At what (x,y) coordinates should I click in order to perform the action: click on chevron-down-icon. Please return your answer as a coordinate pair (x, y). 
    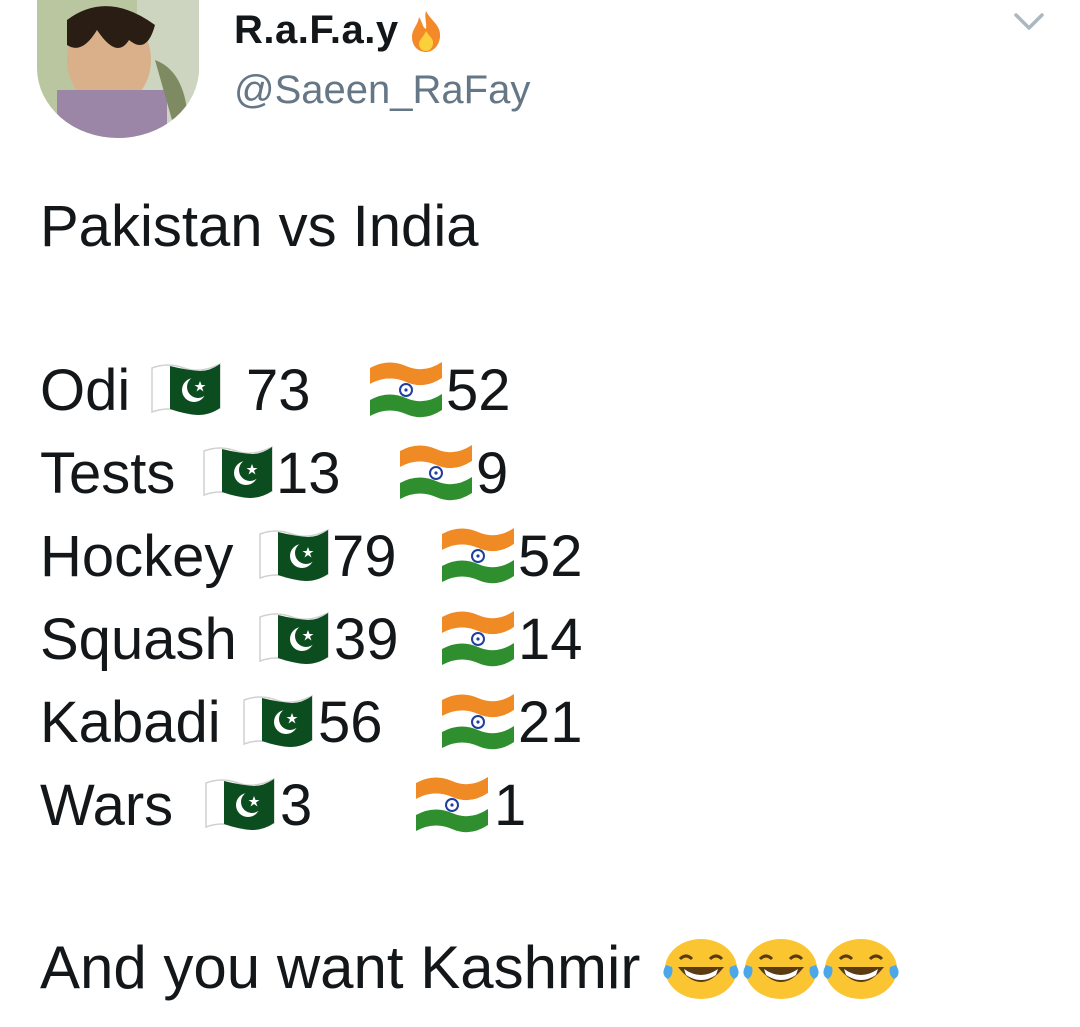
    Looking at the image, I should click on (1029, 22).